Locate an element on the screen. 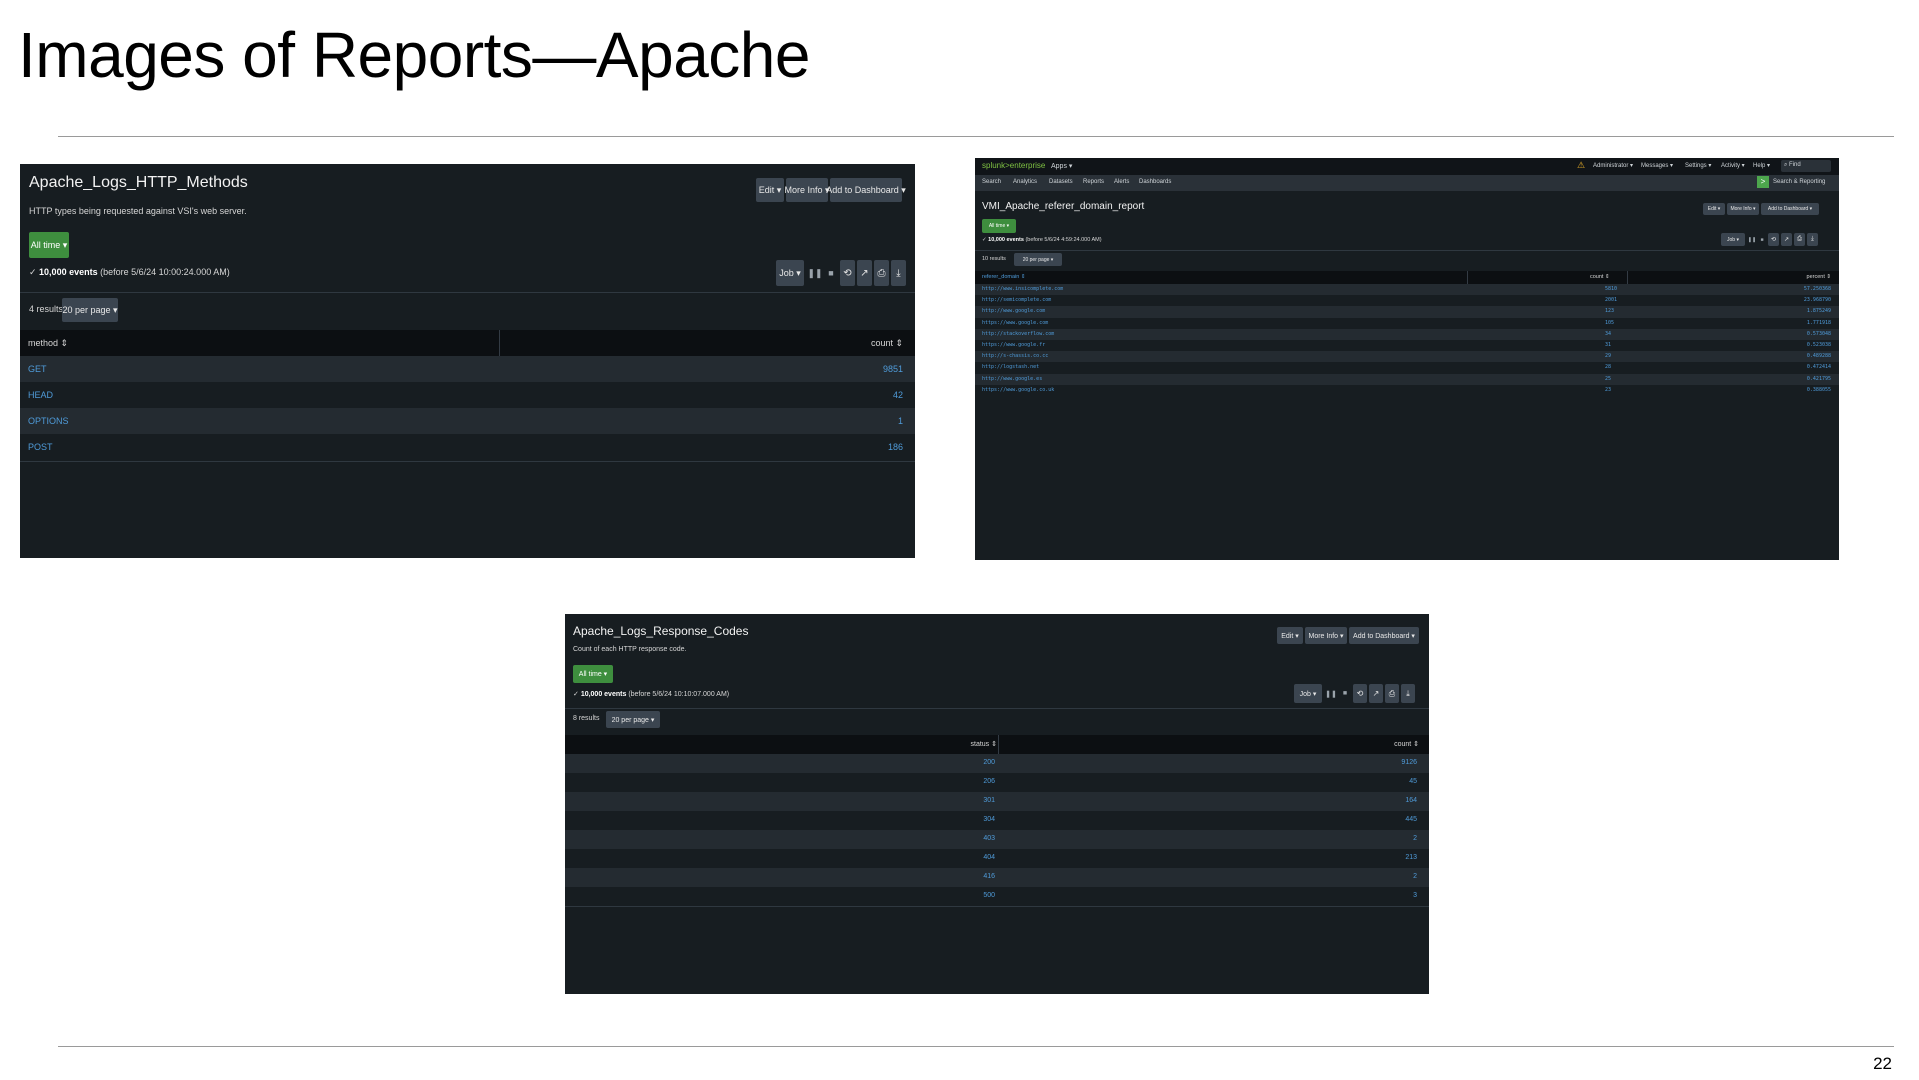 This screenshot has height=1080, width=1919. settings-menu: Settings ▾ is located at coordinates (1698, 165).